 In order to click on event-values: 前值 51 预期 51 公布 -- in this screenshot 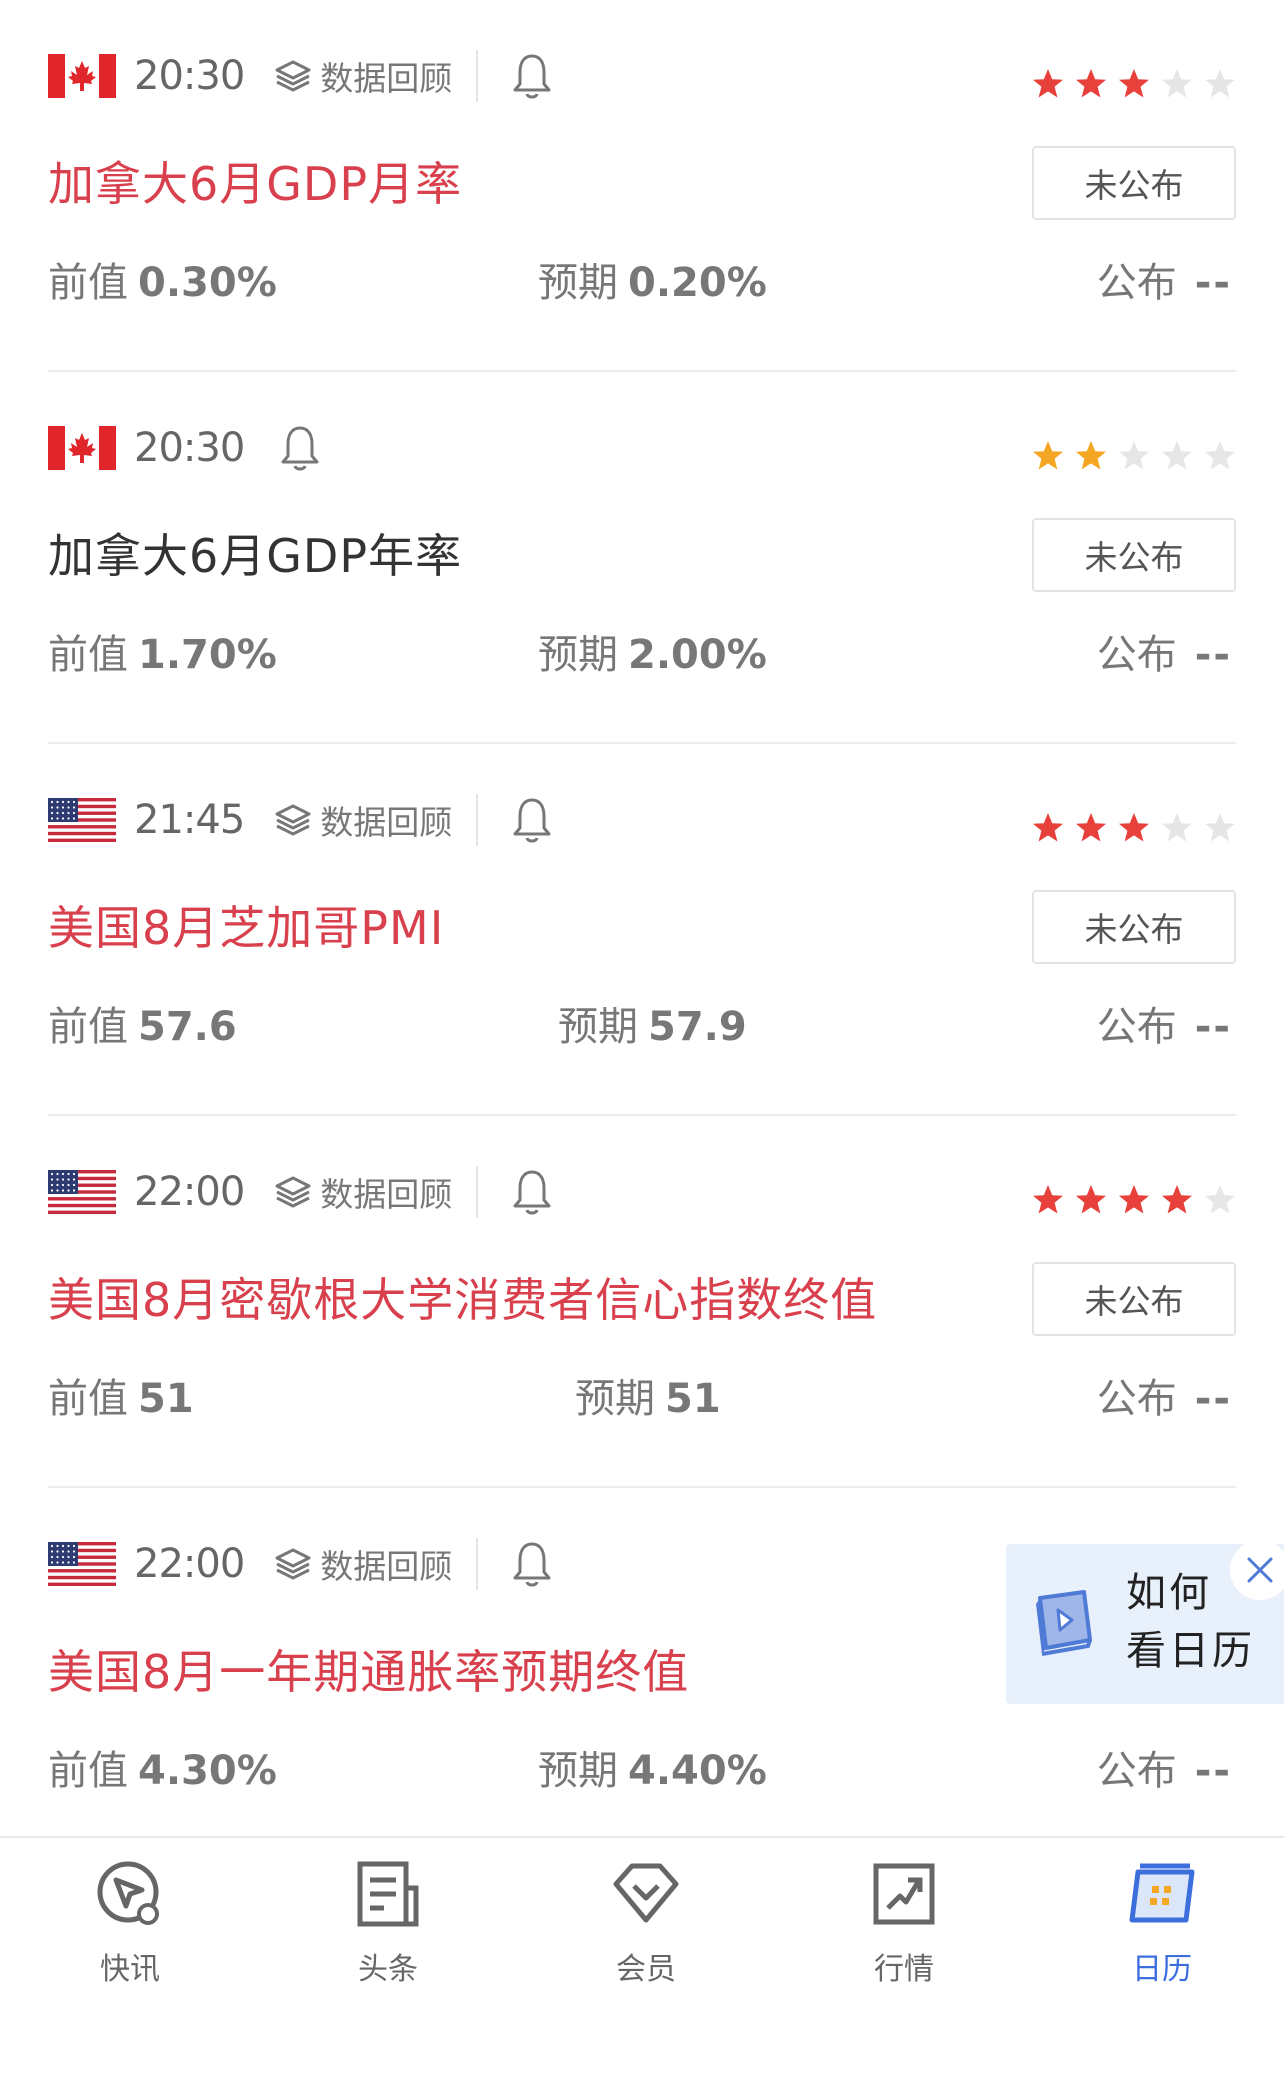, I will do `click(642, 1396)`.